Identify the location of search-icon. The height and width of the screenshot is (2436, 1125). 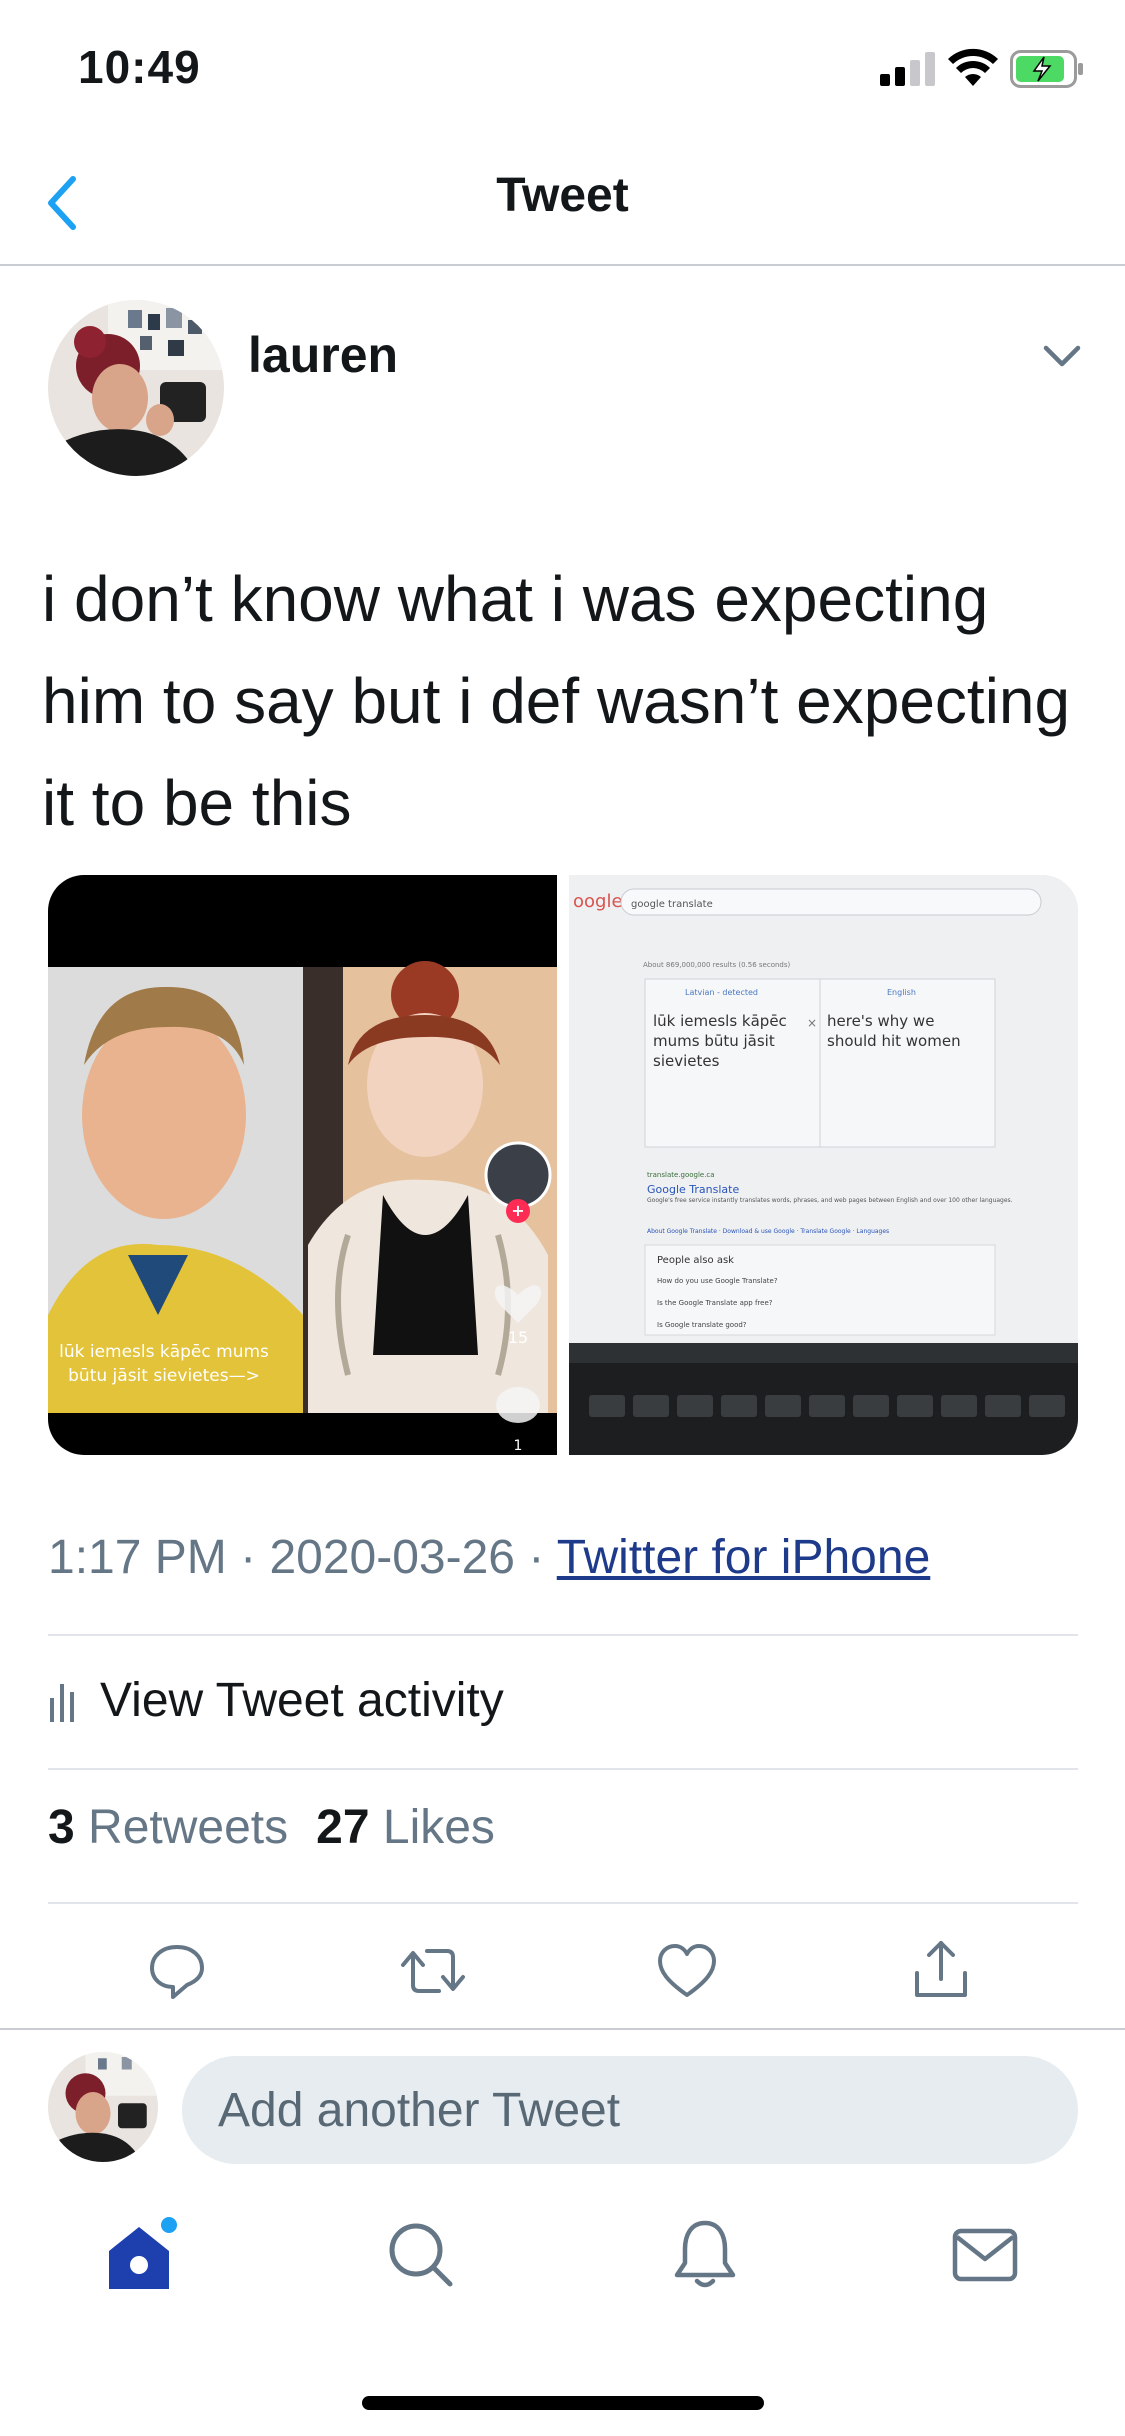
(421, 2255).